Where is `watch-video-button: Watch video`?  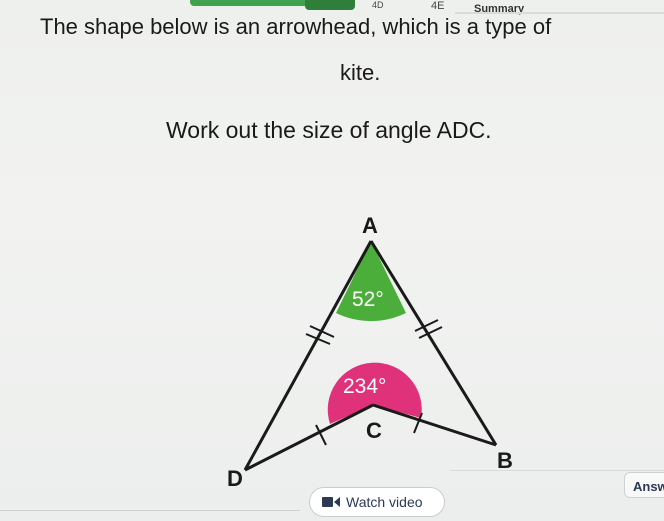
watch-video-button: Watch video is located at coordinates (377, 502).